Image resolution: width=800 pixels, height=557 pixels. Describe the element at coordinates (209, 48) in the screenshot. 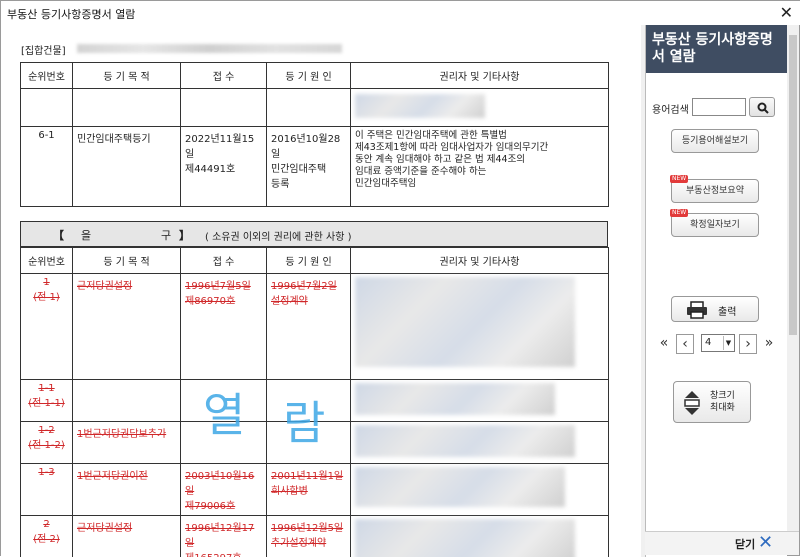

I see `redacted-address` at that location.